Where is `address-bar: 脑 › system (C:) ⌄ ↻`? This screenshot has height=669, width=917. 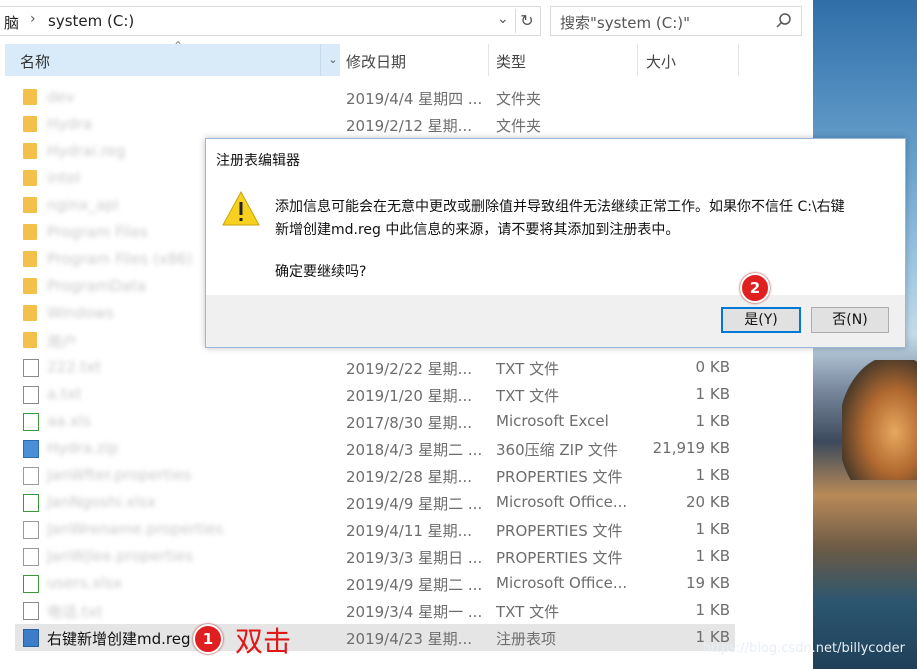
address-bar: 脑 › system (C:) ⌄ ↻ is located at coordinates (270, 21).